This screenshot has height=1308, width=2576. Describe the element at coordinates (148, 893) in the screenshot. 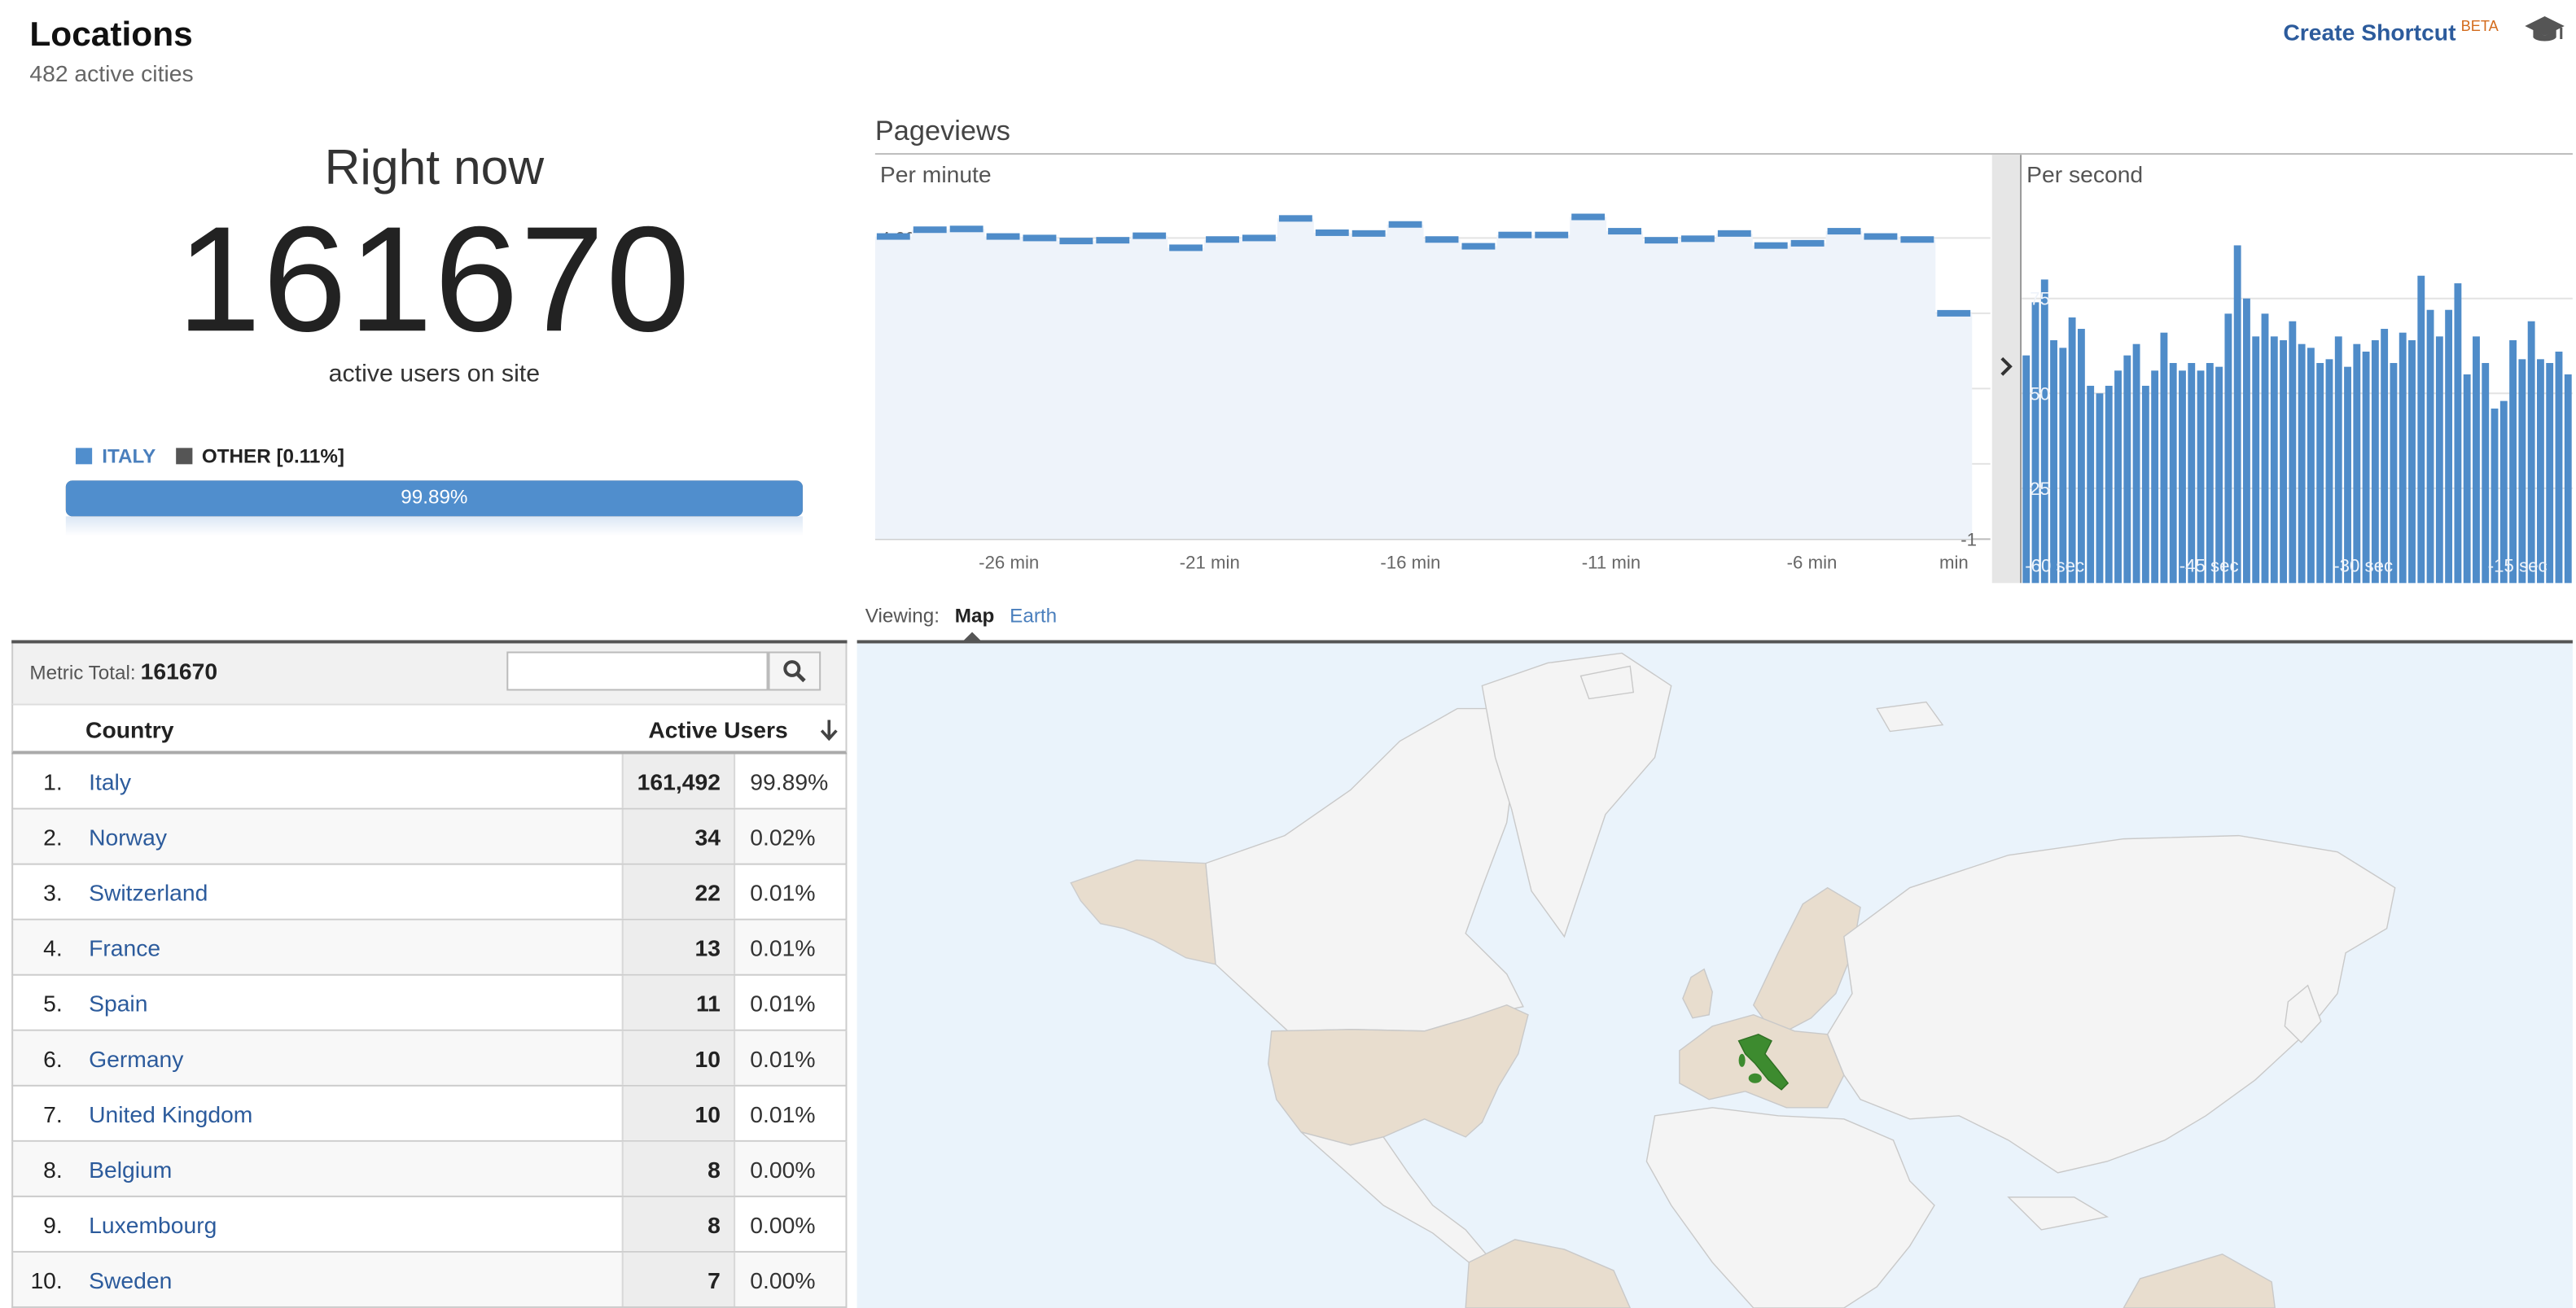

I see `country-link: Switzerland` at that location.